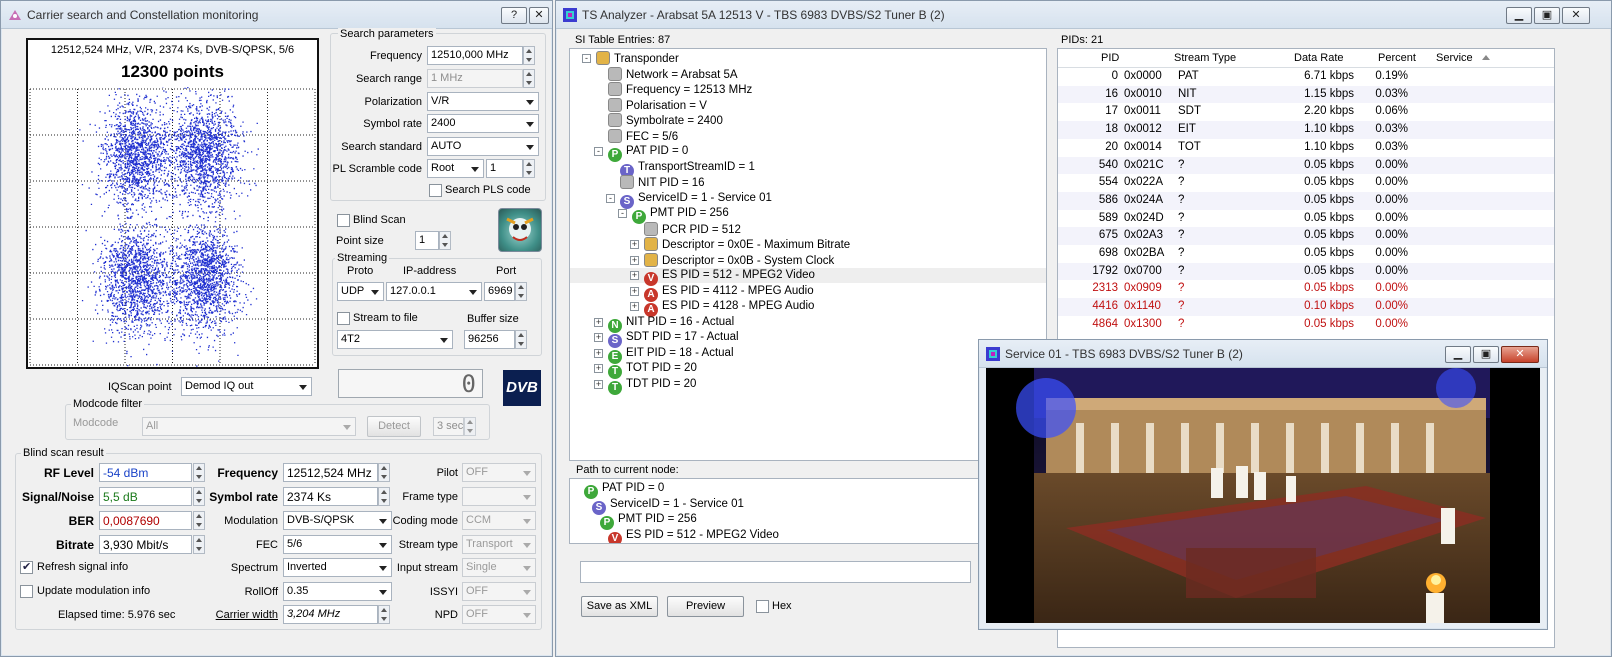  What do you see at coordinates (1519, 15) in the screenshot?
I see `minimize-button: ▁` at bounding box center [1519, 15].